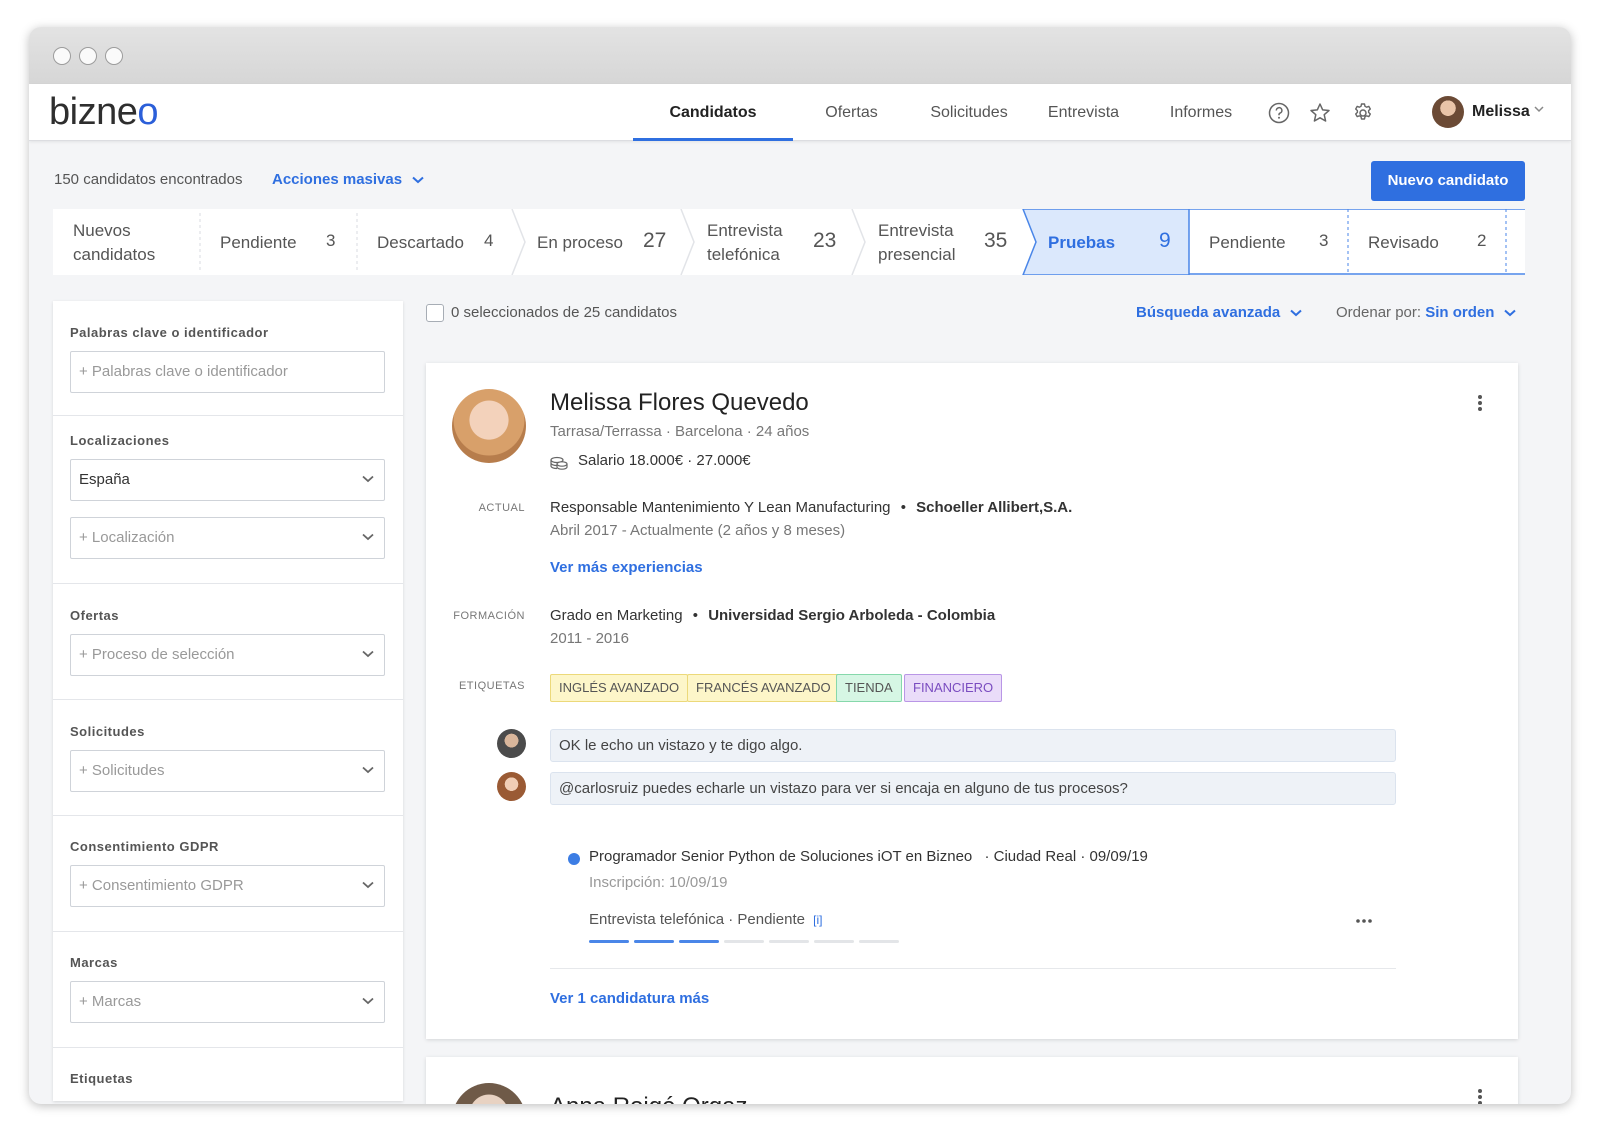  I want to click on stage-pruebas: Pruebas 9, so click(1108, 242).